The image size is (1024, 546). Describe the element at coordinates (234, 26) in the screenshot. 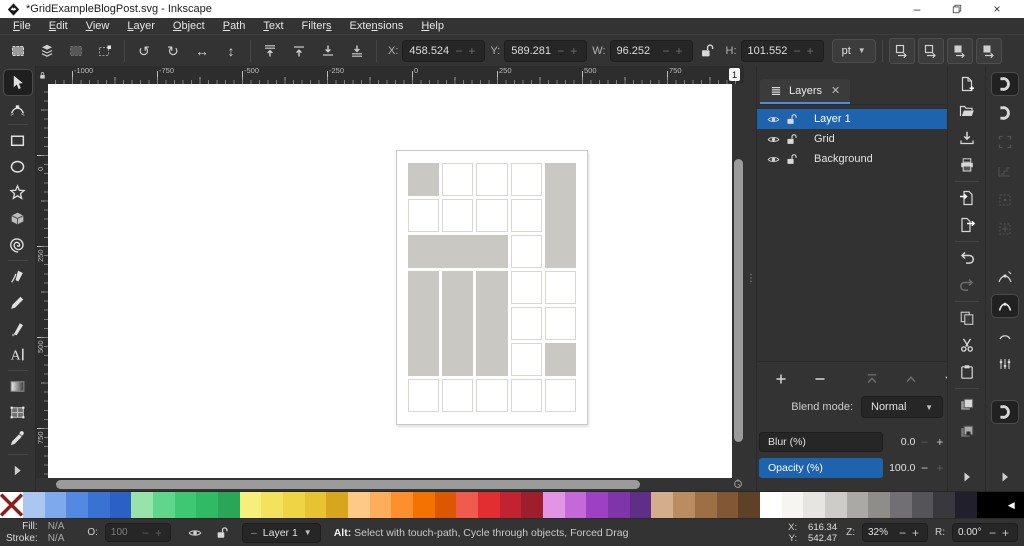

I see `menu-path: Path` at that location.